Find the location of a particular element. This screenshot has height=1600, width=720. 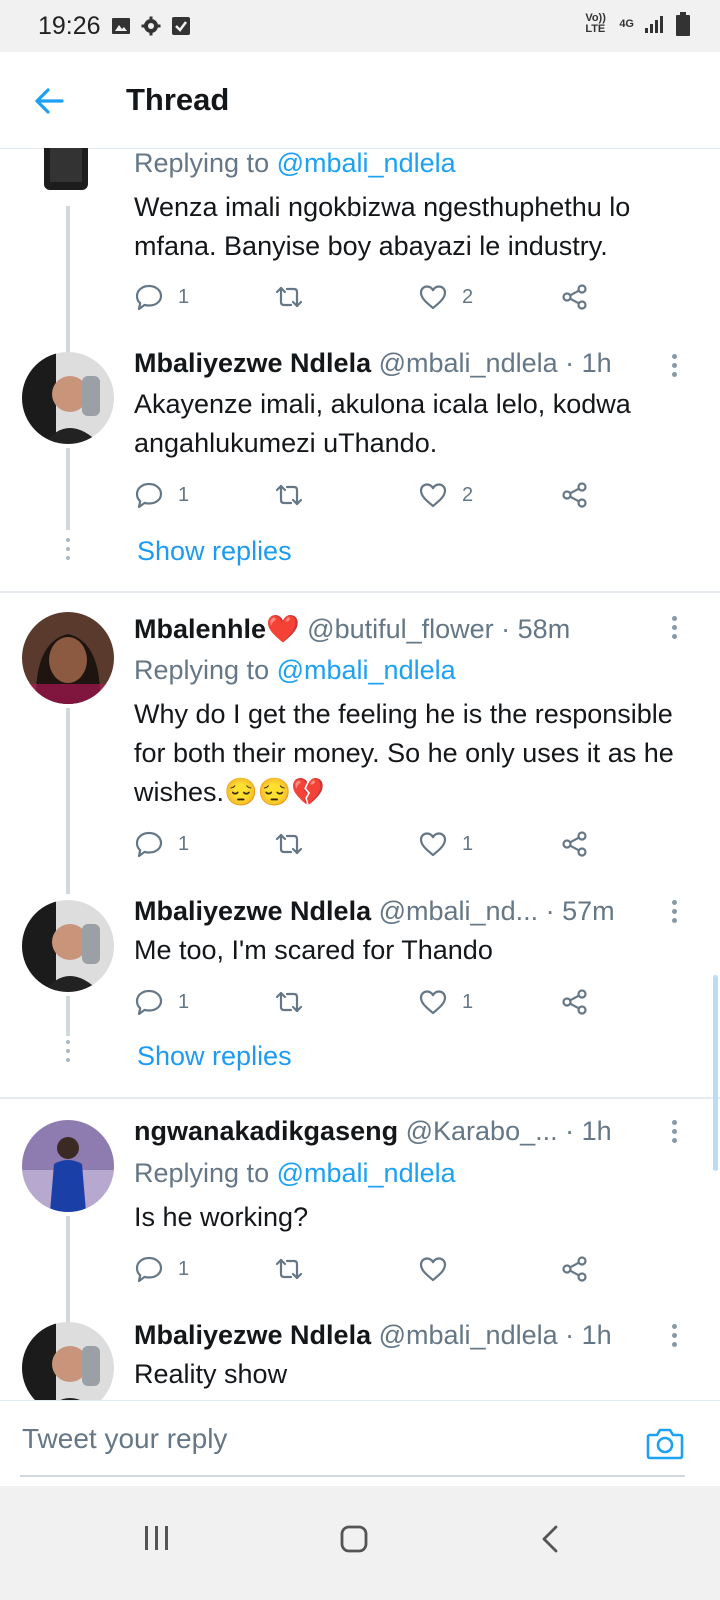

display-name: Mbalenhle❤️ is located at coordinates (217, 629).